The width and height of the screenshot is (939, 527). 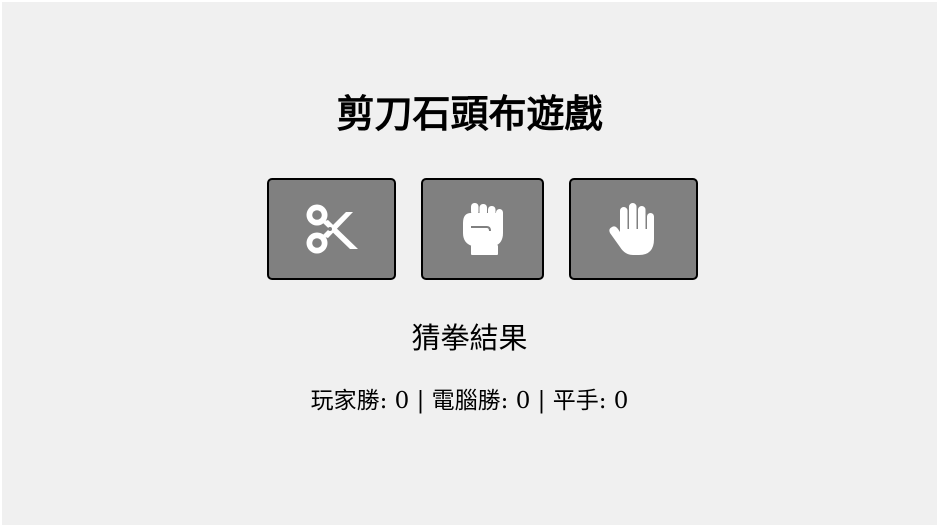 What do you see at coordinates (469, 114) in the screenshot?
I see `game-title: 剪刀石頭布遊戲` at bounding box center [469, 114].